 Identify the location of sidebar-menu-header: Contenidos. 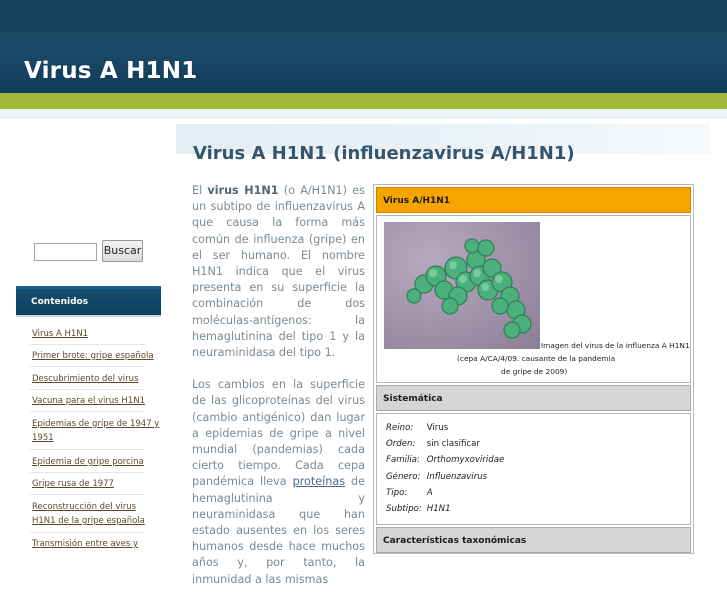
(88, 300).